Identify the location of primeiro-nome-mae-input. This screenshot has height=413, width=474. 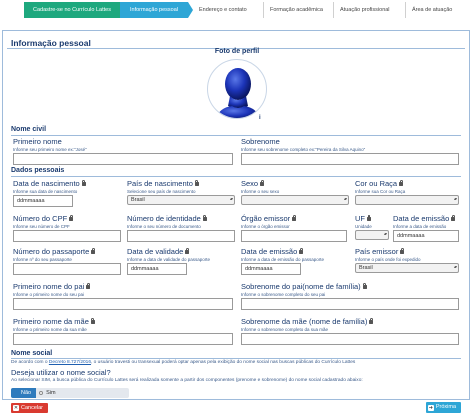
(123, 338).